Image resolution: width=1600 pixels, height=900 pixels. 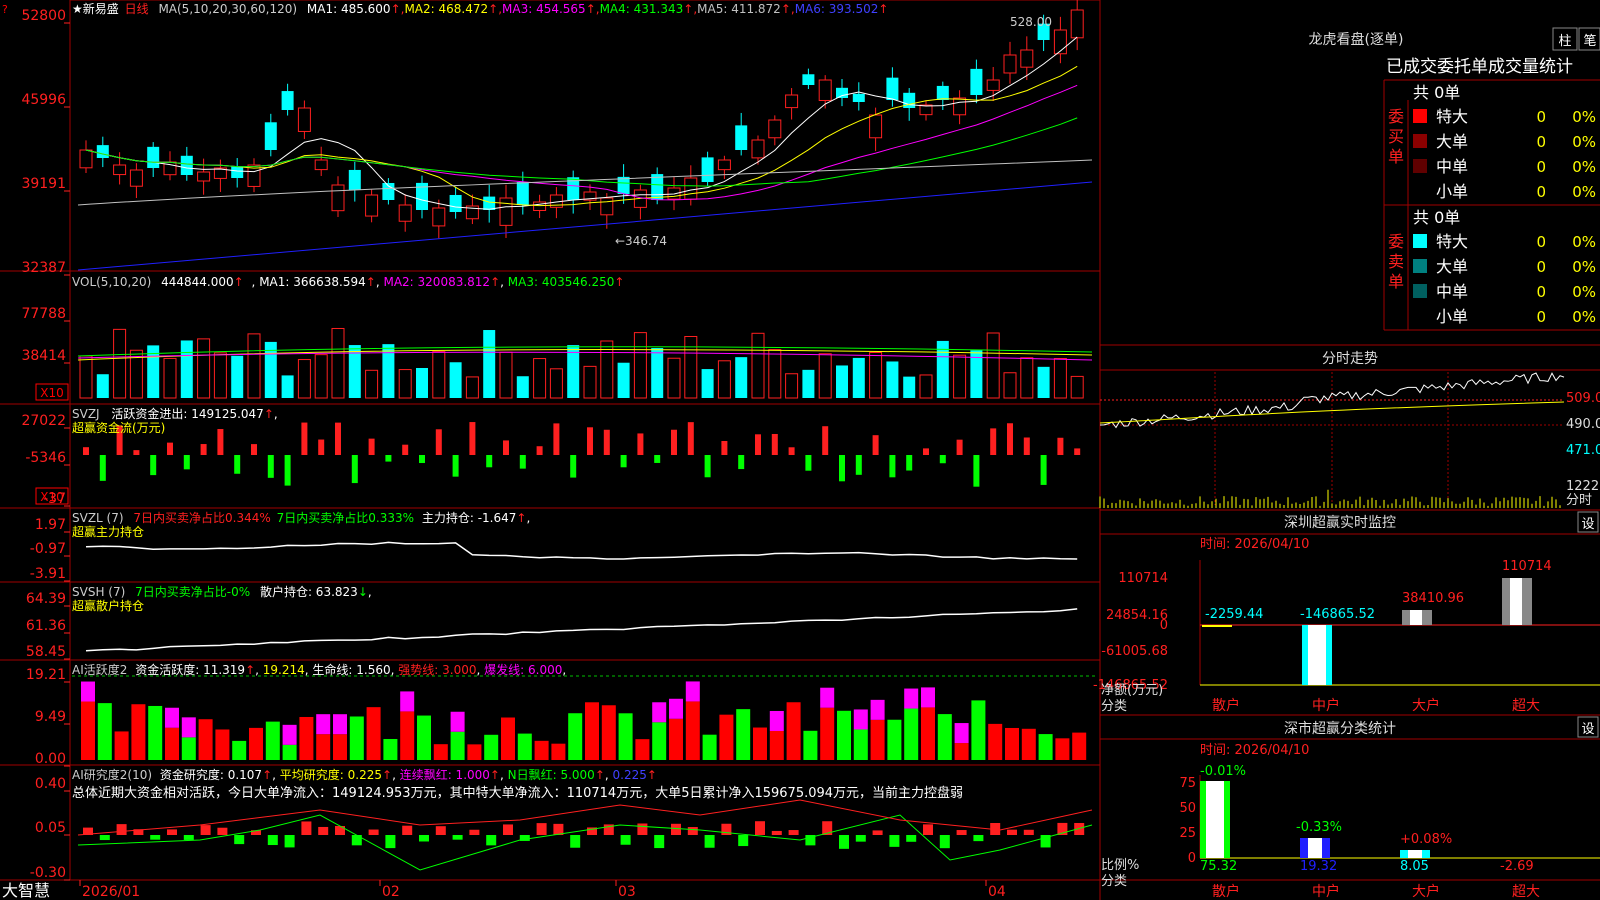 What do you see at coordinates (582, 454) in the screenshot?
I see `fund-flow-bars` at bounding box center [582, 454].